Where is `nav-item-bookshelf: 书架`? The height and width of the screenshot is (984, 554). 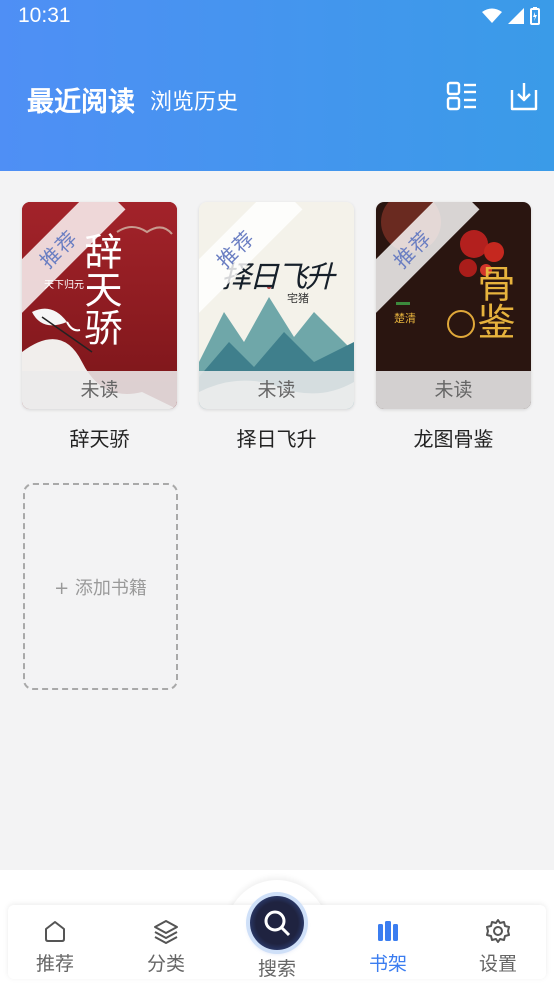
nav-item-bookshelf: 书架 is located at coordinates (388, 946).